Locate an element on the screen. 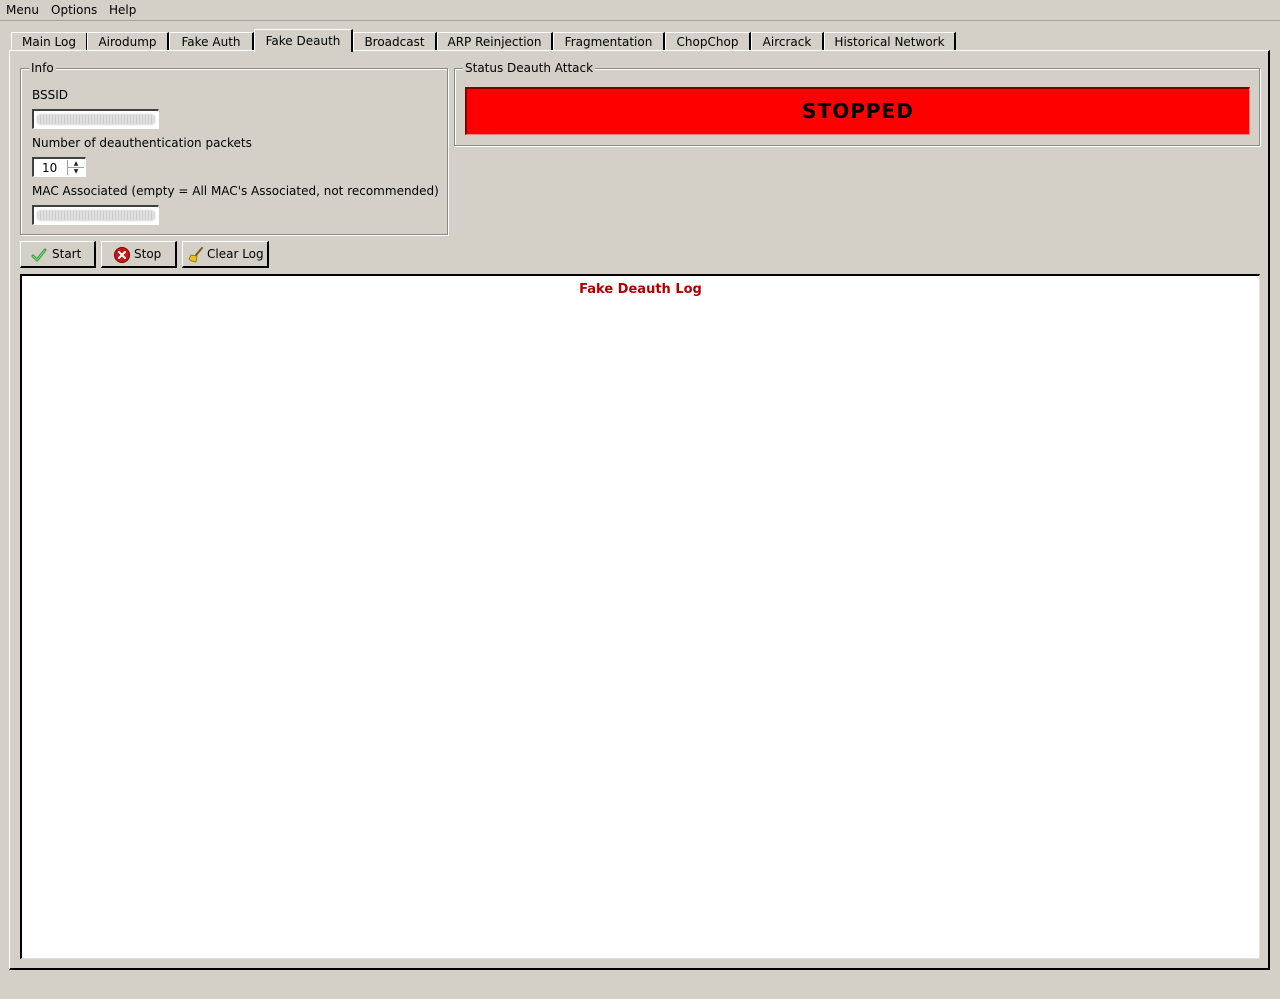 This screenshot has height=999, width=1280. mac-value is located at coordinates (96, 215).